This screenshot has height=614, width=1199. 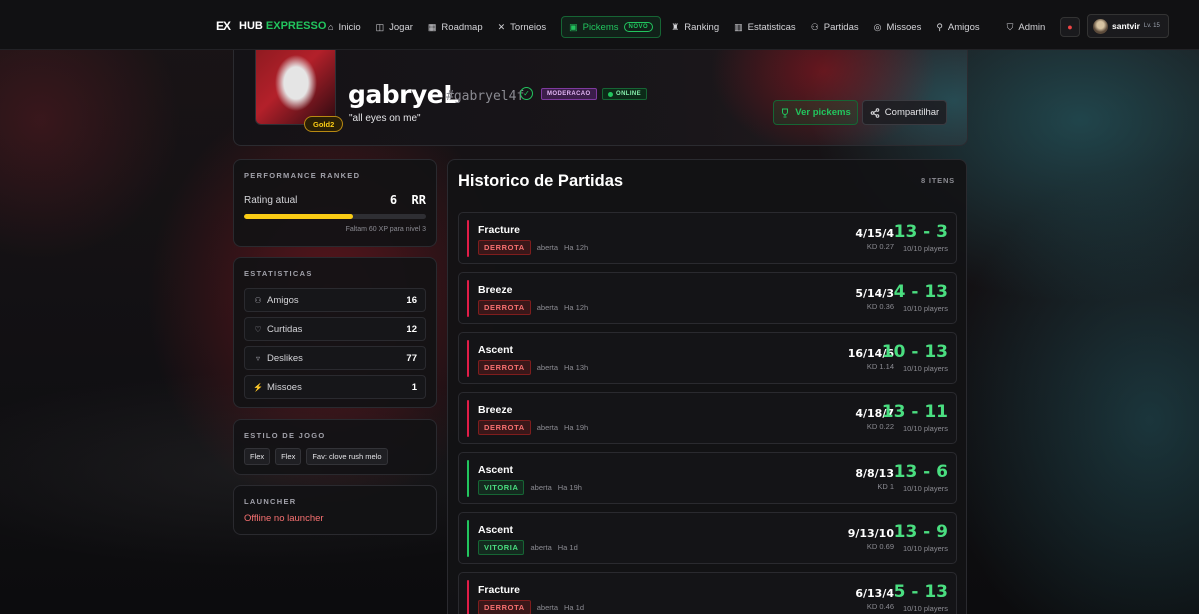 What do you see at coordinates (874, 293) in the screenshot?
I see `match-kda: 5/14/3` at bounding box center [874, 293].